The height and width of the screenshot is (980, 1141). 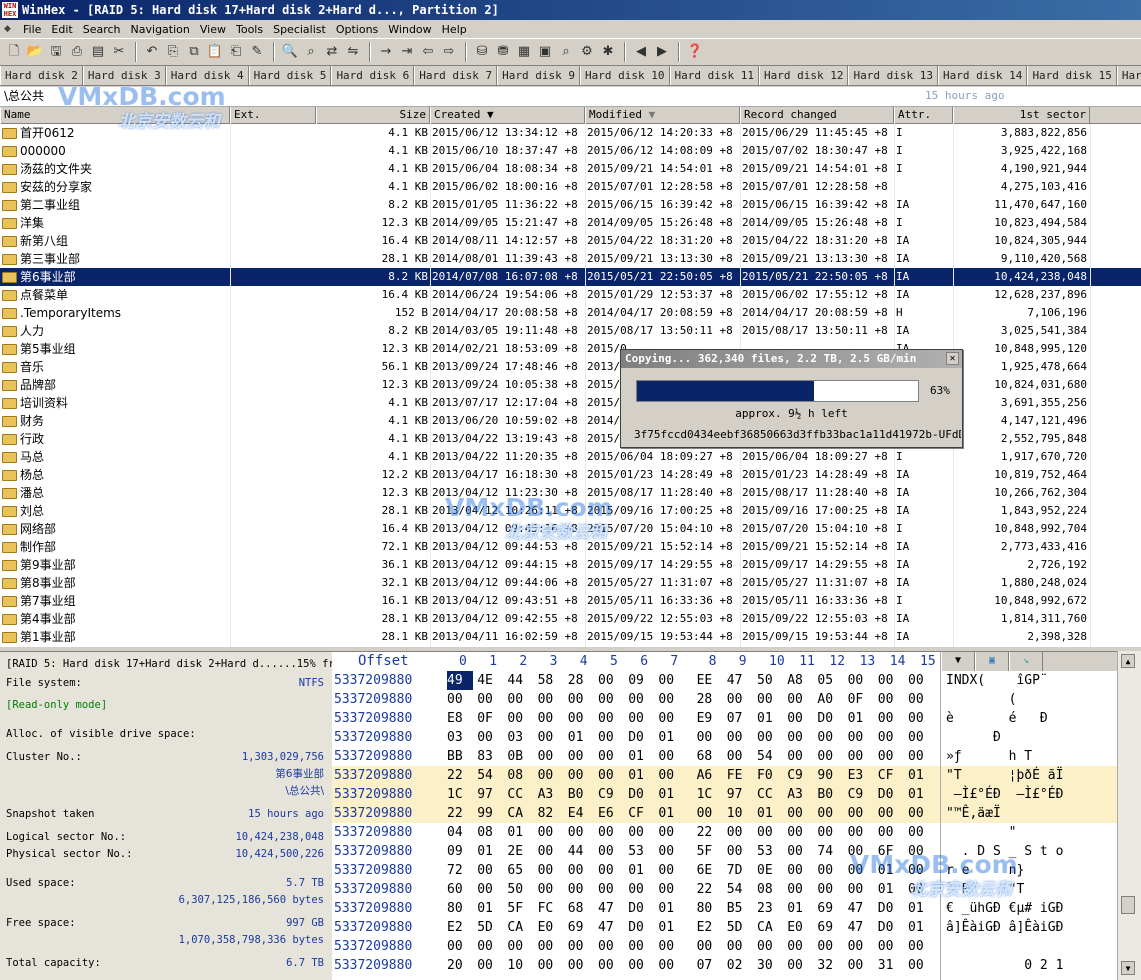 What do you see at coordinates (152, 52) in the screenshot?
I see `undo-icon: ↶` at bounding box center [152, 52].